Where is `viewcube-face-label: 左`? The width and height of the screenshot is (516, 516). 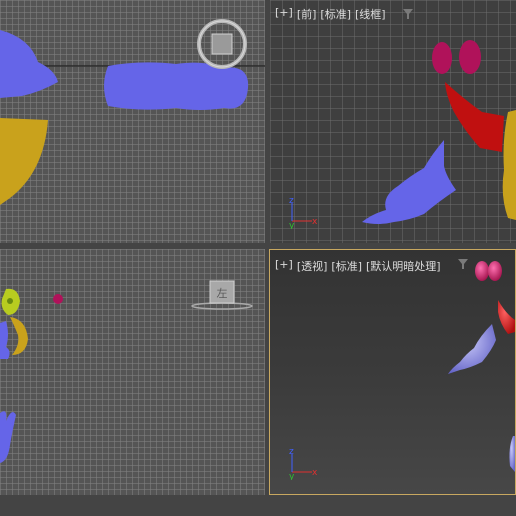
viewcube-face-label: 左 is located at coordinates (222, 293).